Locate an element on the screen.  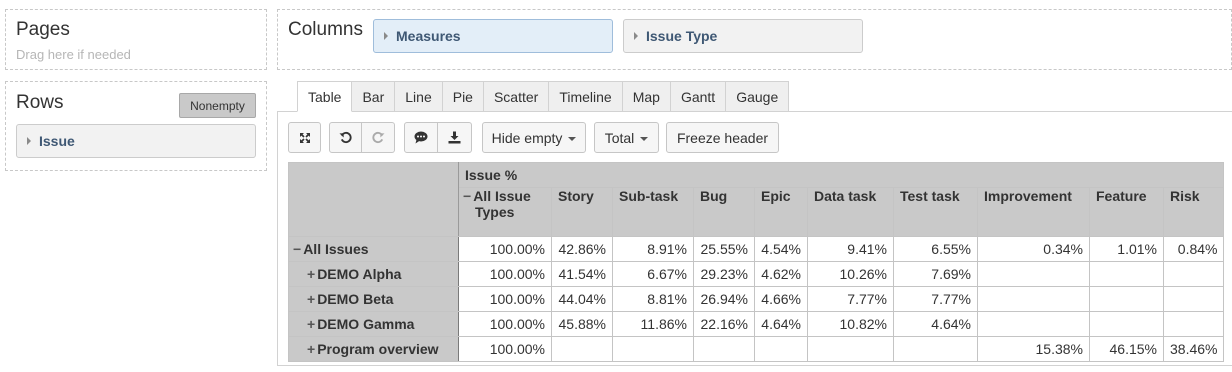
comment-icon is located at coordinates (421, 137).